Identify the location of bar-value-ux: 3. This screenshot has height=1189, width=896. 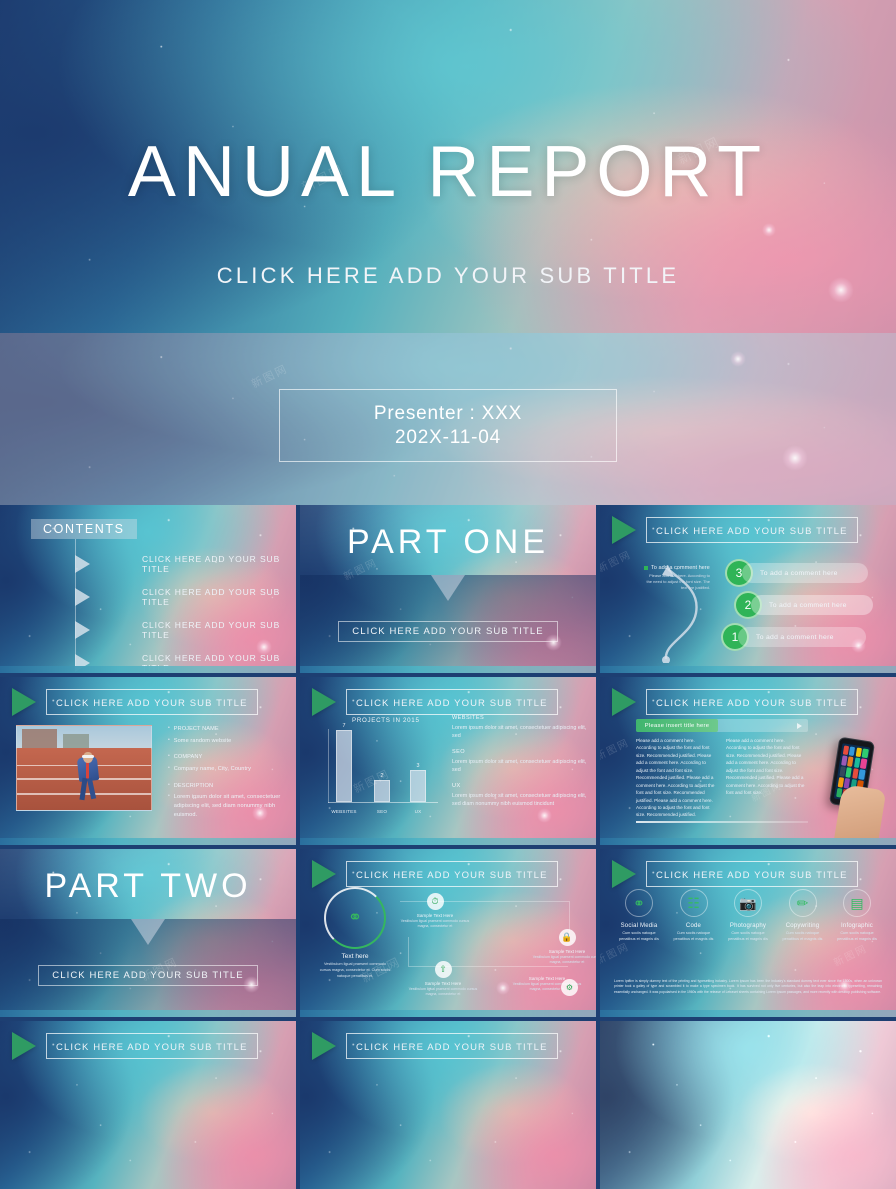
(418, 766).